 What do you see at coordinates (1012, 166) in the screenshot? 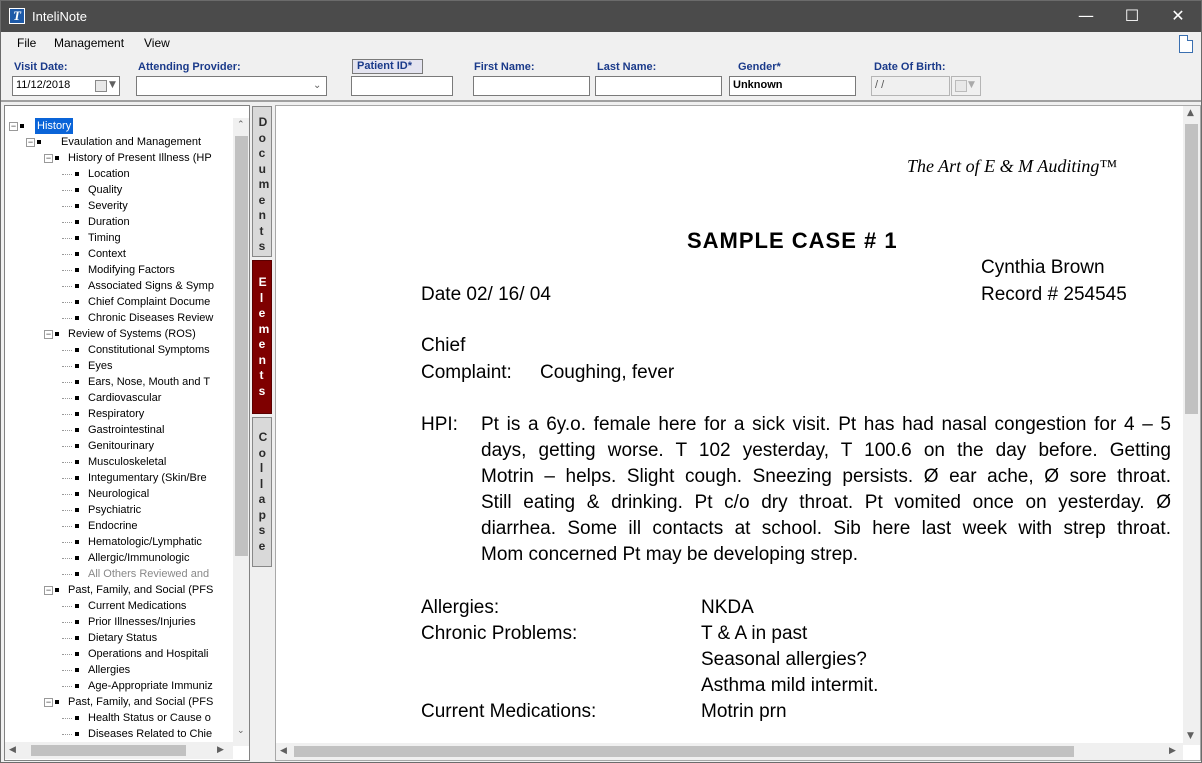
I see `document-tagline: The Art of E & M Auditing™` at bounding box center [1012, 166].